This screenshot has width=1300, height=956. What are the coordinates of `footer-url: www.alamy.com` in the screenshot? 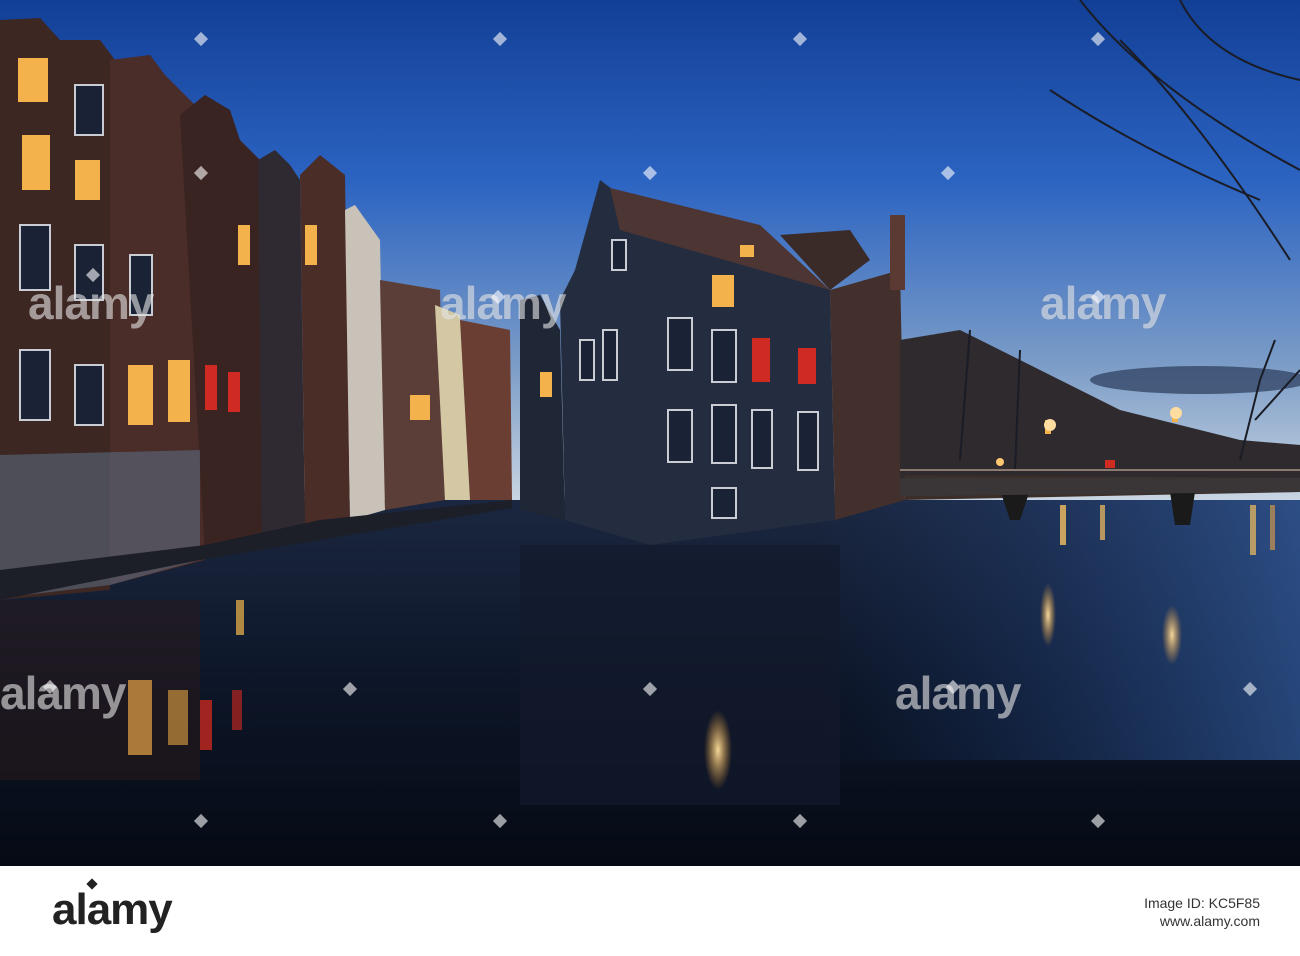 It's located at (1202, 921).